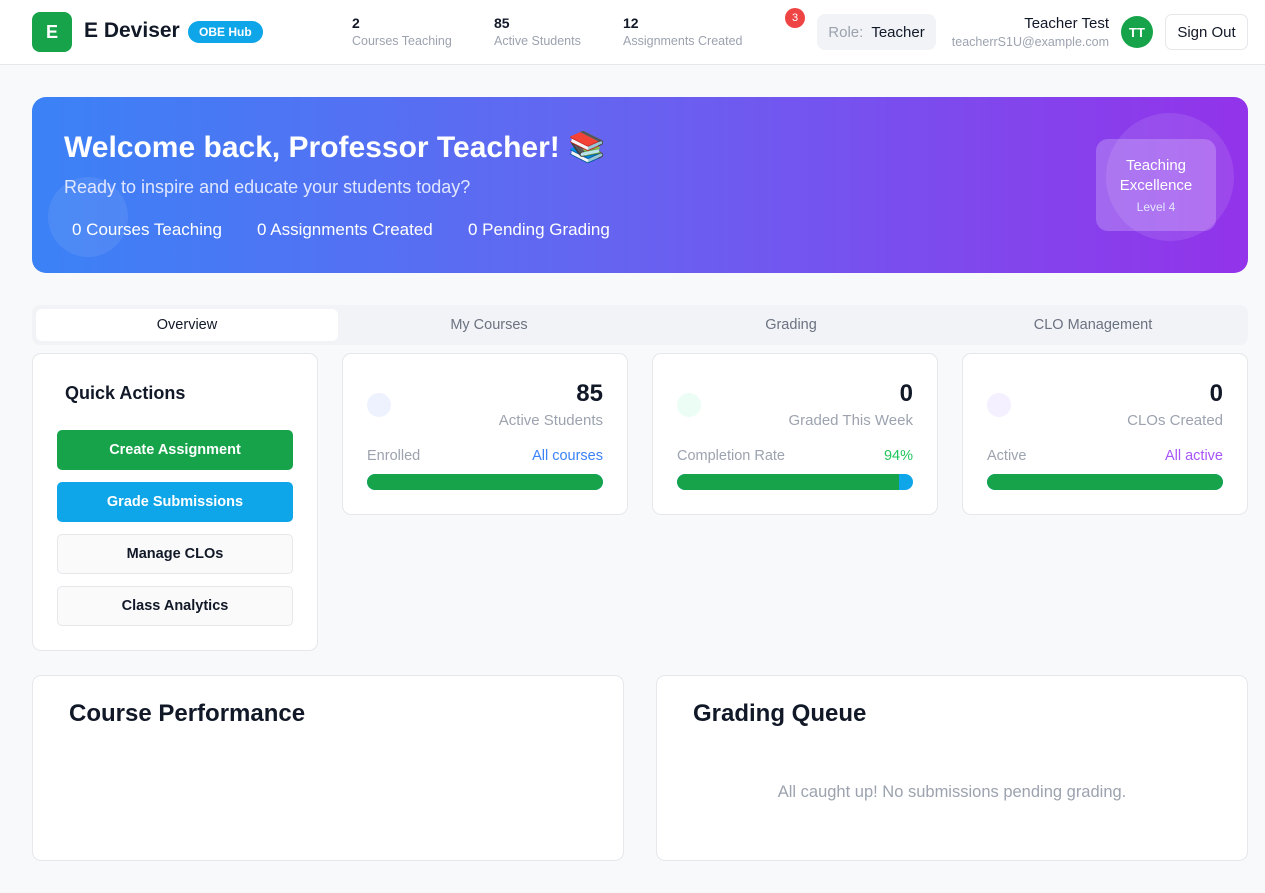 Image resolution: width=1265 pixels, height=893 pixels. I want to click on stat-card-clos-created: 0 CLOs Created Active All active, so click(1105, 434).